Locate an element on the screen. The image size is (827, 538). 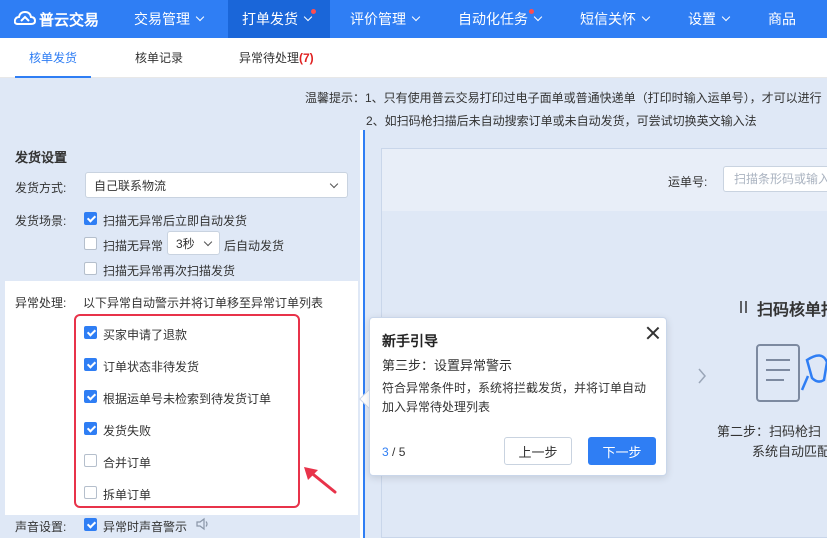
sub-tabs: 核单发货 核单记录 异常待处理(7) is located at coordinates (413, 58).